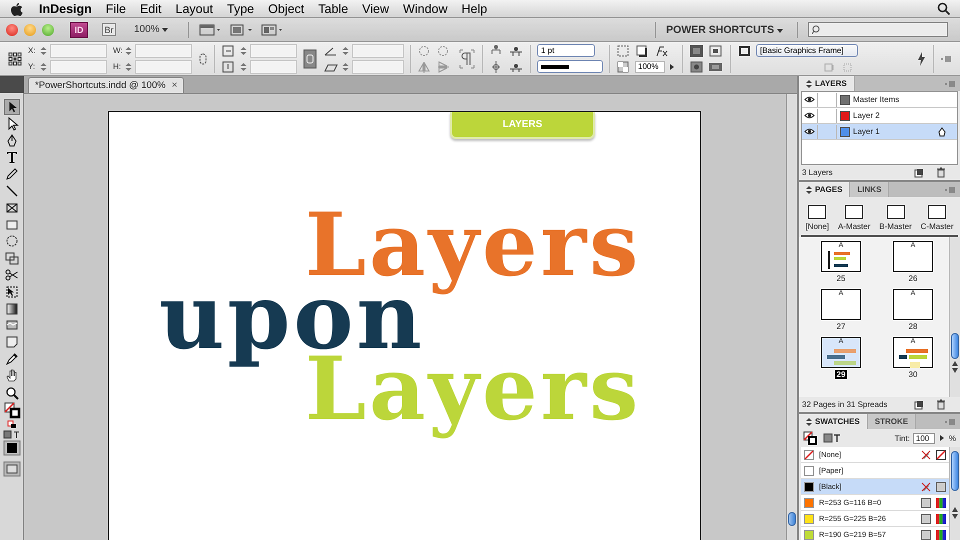 Image resolution: width=960 pixels, height=540 pixels. Describe the element at coordinates (12, 107) in the screenshot. I see `selection-tool-icon` at that location.